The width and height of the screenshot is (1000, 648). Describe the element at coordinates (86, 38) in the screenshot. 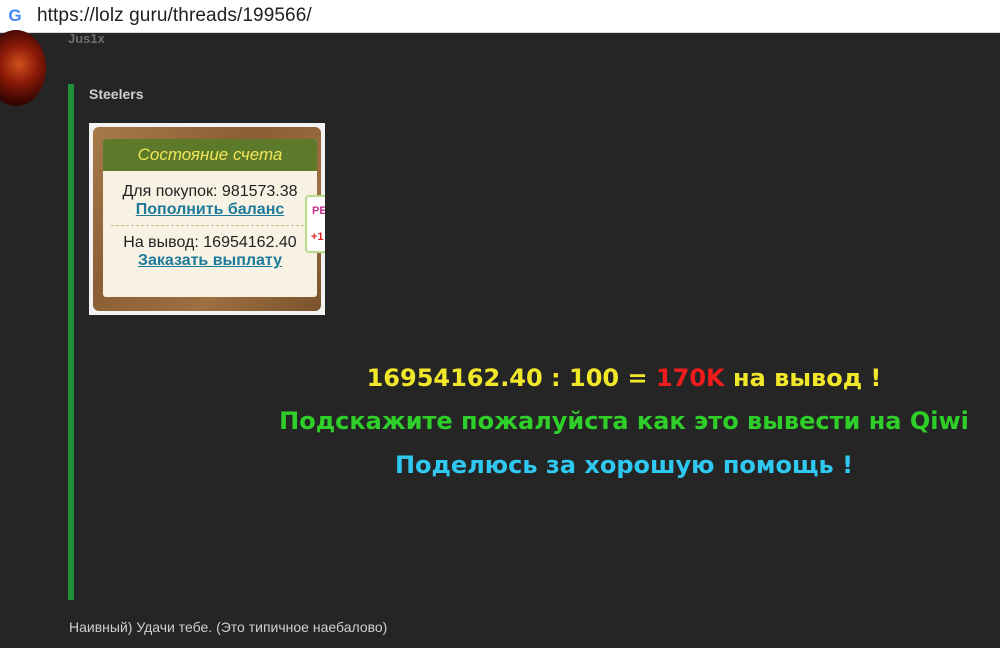

I see `post-author: Jus1x` at that location.